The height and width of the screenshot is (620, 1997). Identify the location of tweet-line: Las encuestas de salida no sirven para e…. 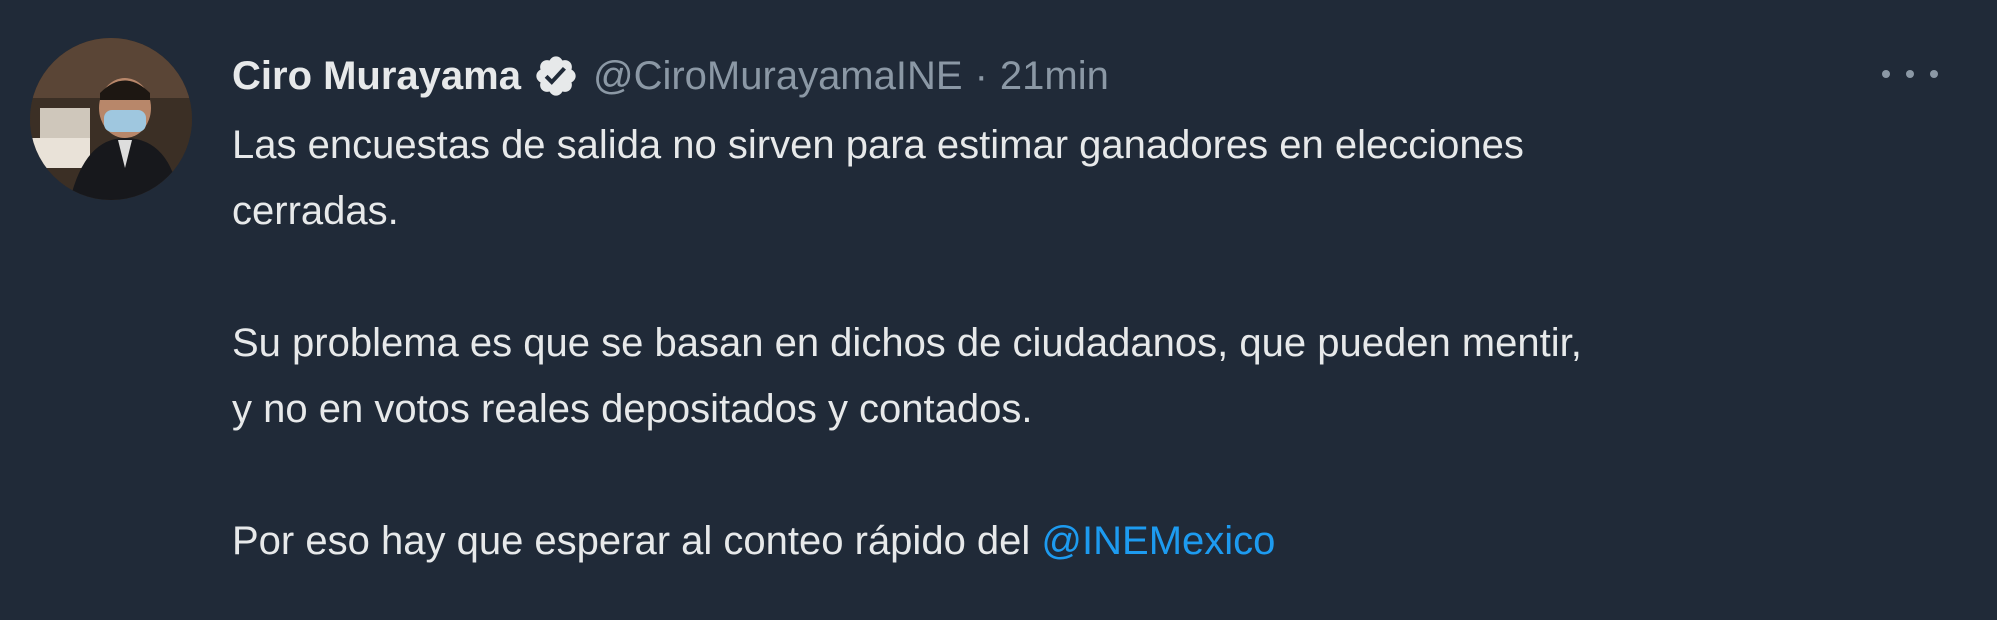
(878, 145).